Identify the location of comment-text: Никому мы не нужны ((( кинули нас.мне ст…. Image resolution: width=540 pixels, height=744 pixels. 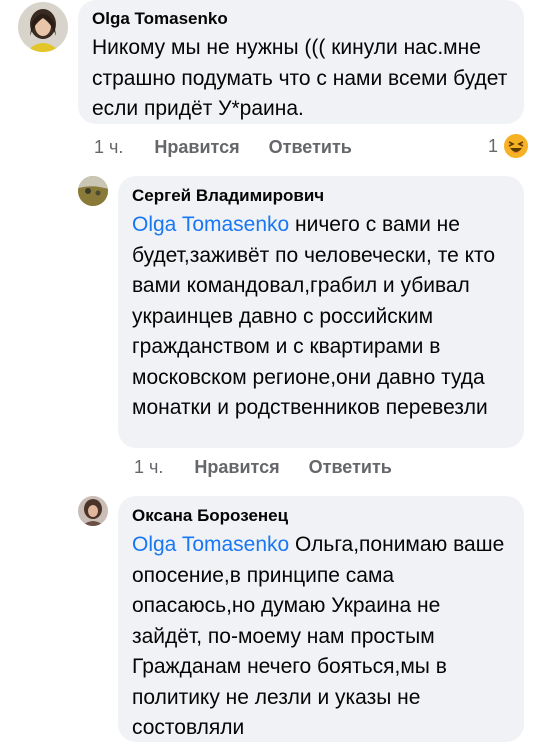
(300, 78).